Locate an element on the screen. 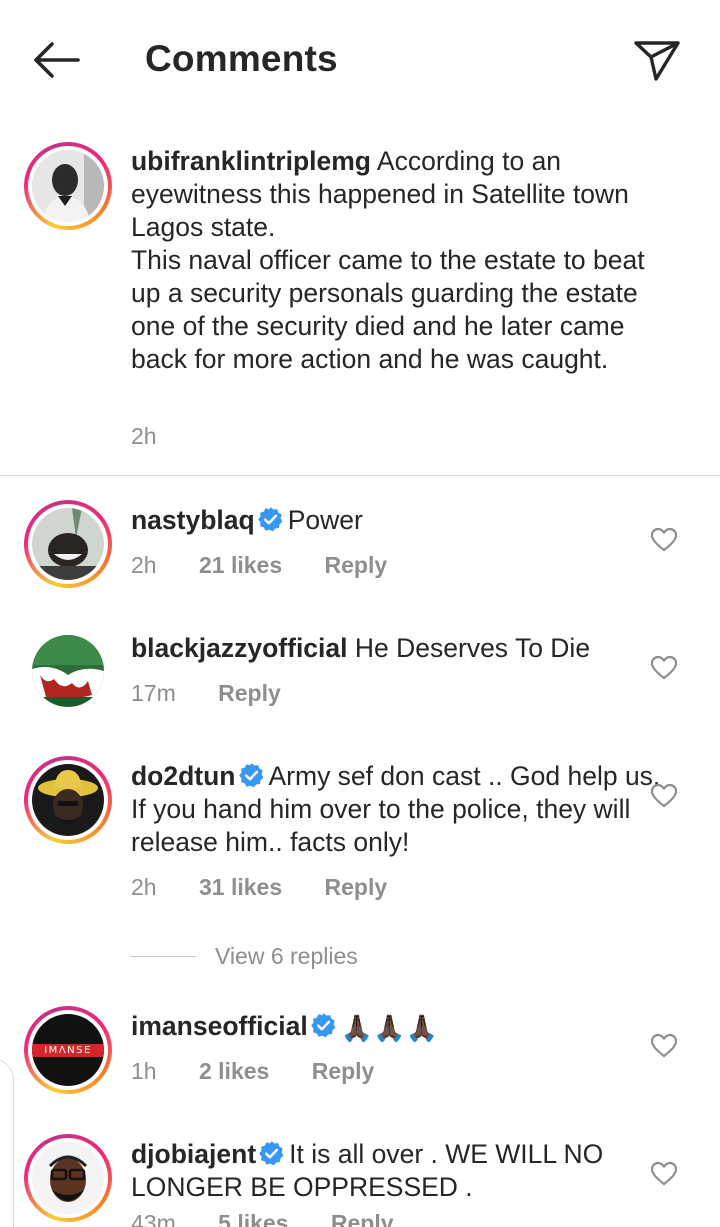 The width and height of the screenshot is (720, 1227). view-replies-button: View 6 replies is located at coordinates (244, 956).